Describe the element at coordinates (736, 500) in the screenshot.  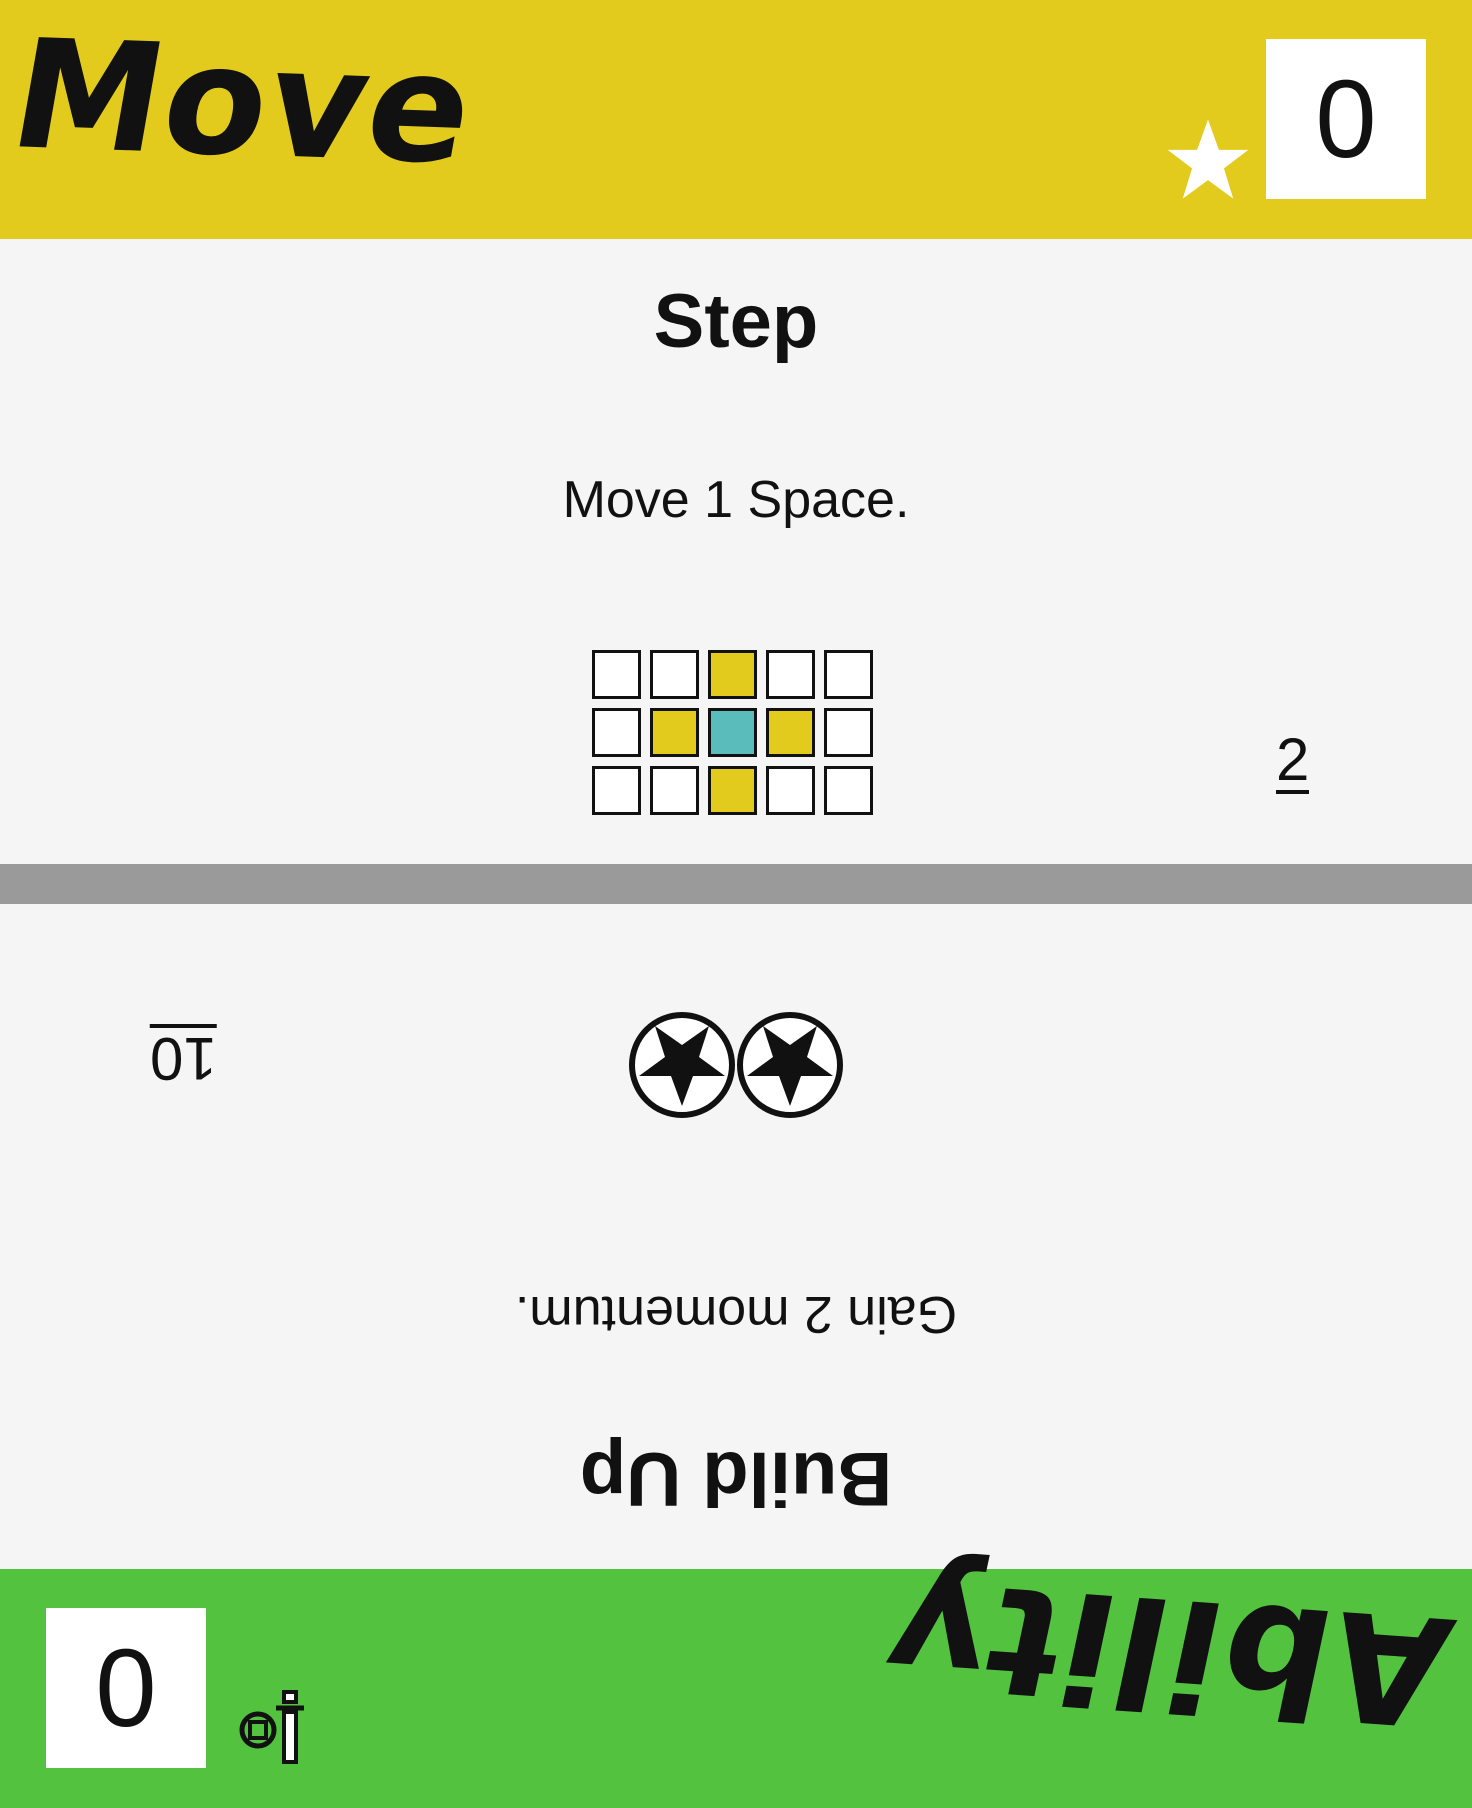
I see `top-card-text: Move 1 Space.` at that location.